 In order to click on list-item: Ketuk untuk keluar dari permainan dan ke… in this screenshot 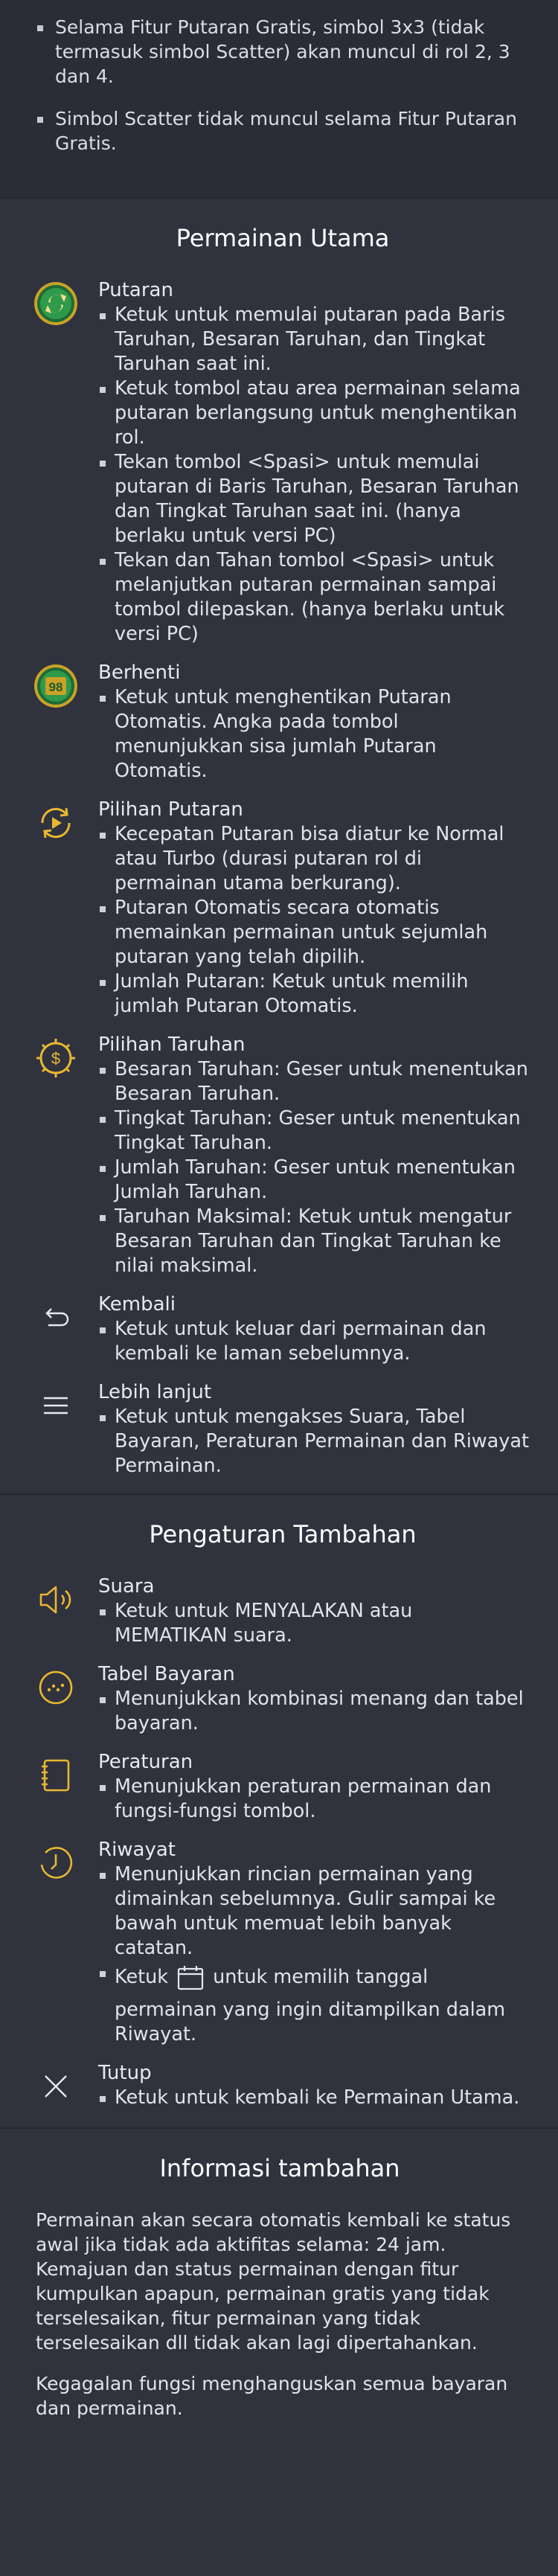, I will do `click(314, 1342)`.